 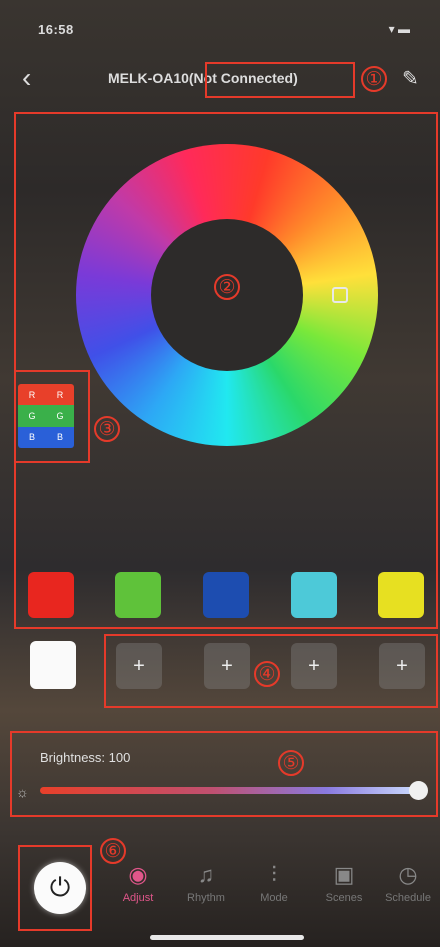 I want to click on sliders-icon: ⫶, so click(x=274, y=874).